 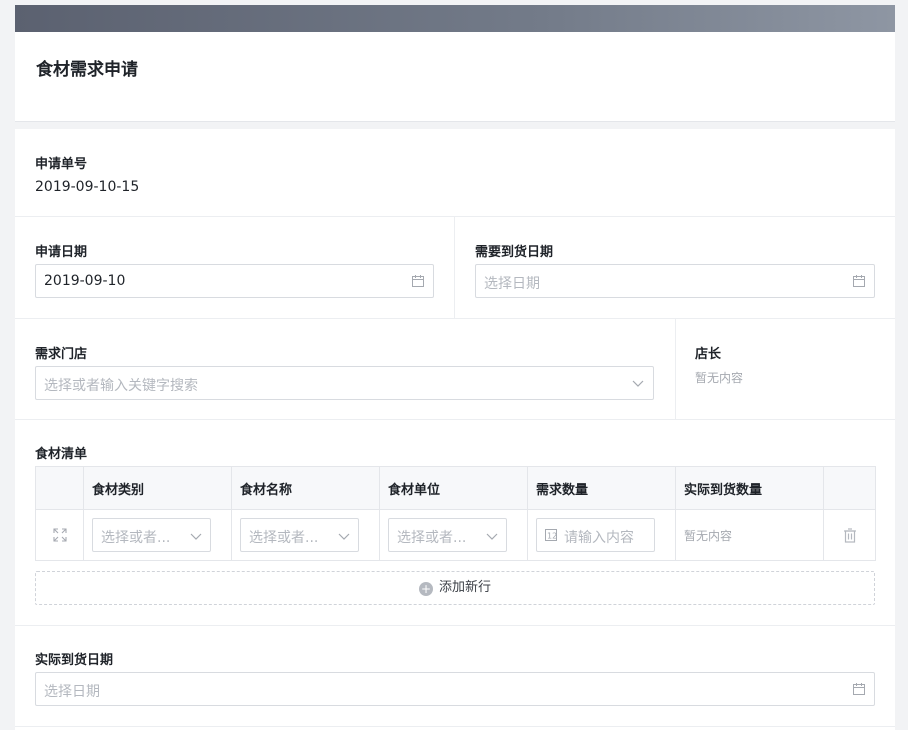 I want to click on qty-input: 12 请输入内容, so click(x=595, y=535).